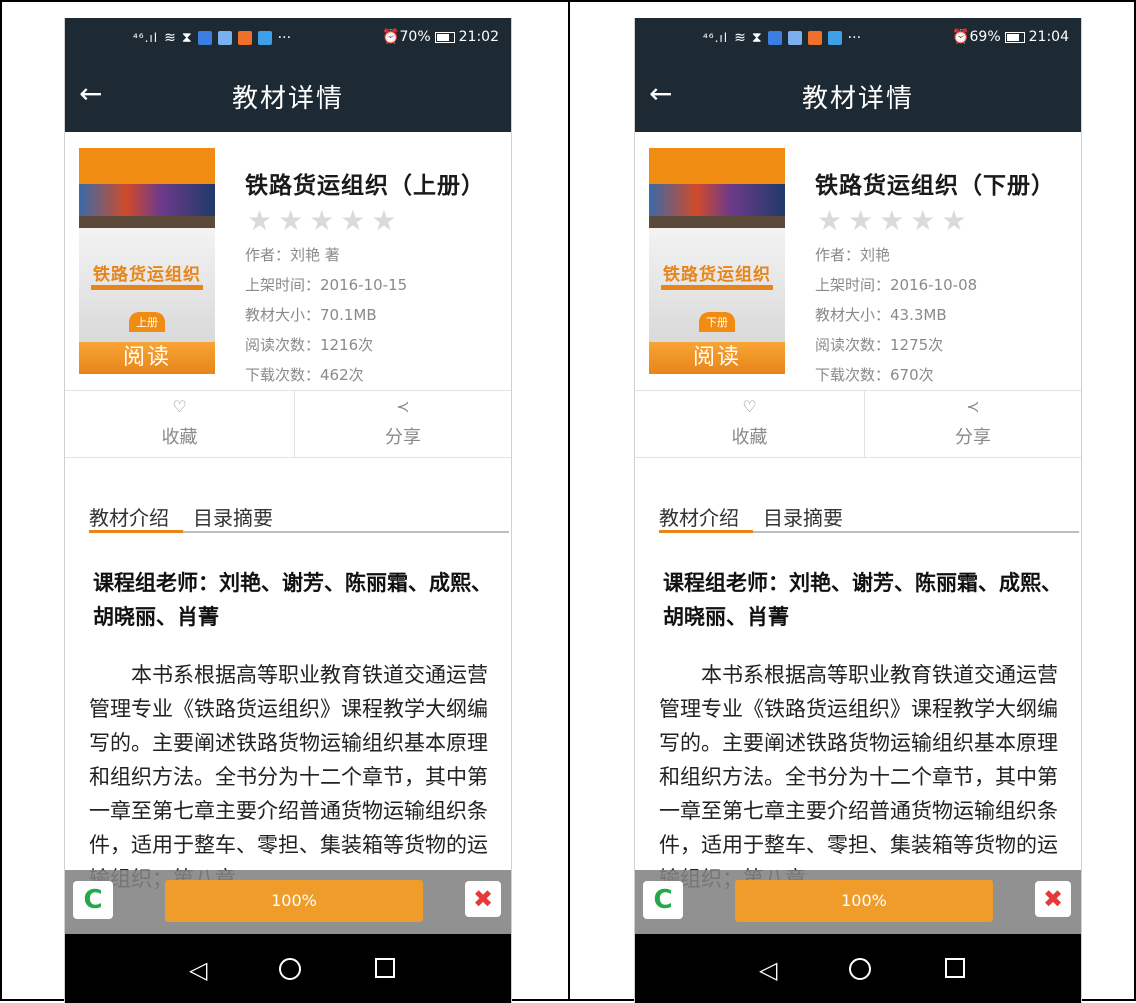  What do you see at coordinates (879, 345) in the screenshot?
I see `book-read-count: 阅读次数：1275次` at bounding box center [879, 345].